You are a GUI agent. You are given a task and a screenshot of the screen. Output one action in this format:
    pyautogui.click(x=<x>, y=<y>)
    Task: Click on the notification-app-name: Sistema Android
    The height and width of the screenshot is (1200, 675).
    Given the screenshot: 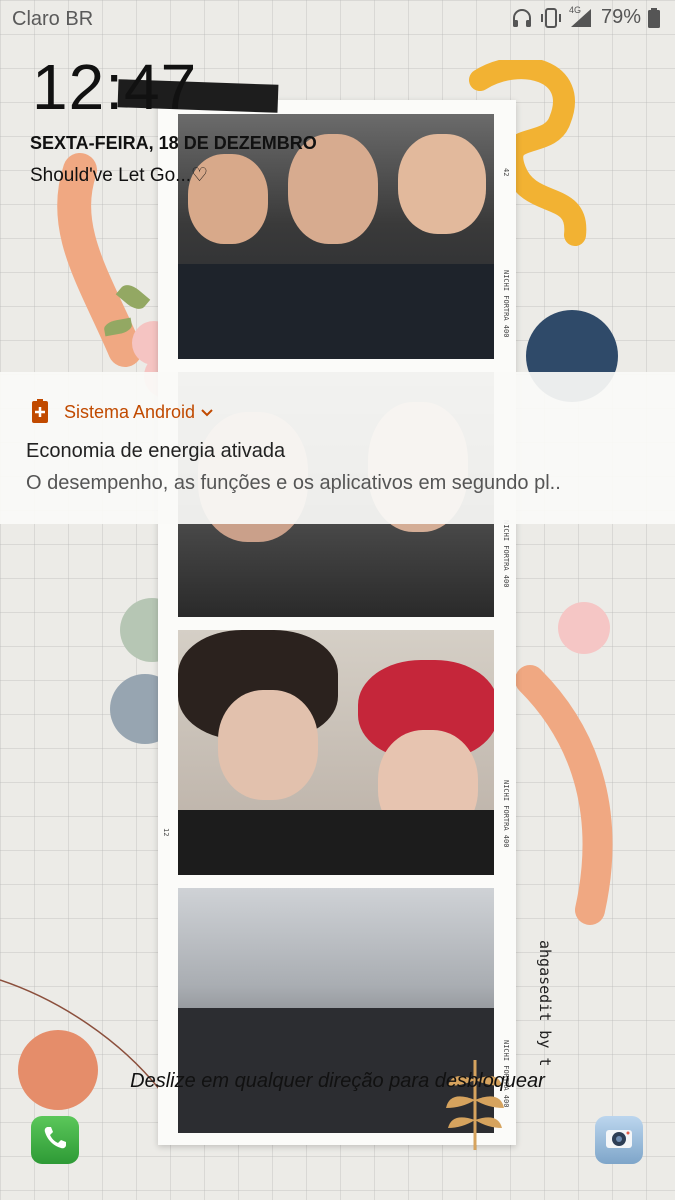 What is the action you would take?
    pyautogui.click(x=138, y=412)
    